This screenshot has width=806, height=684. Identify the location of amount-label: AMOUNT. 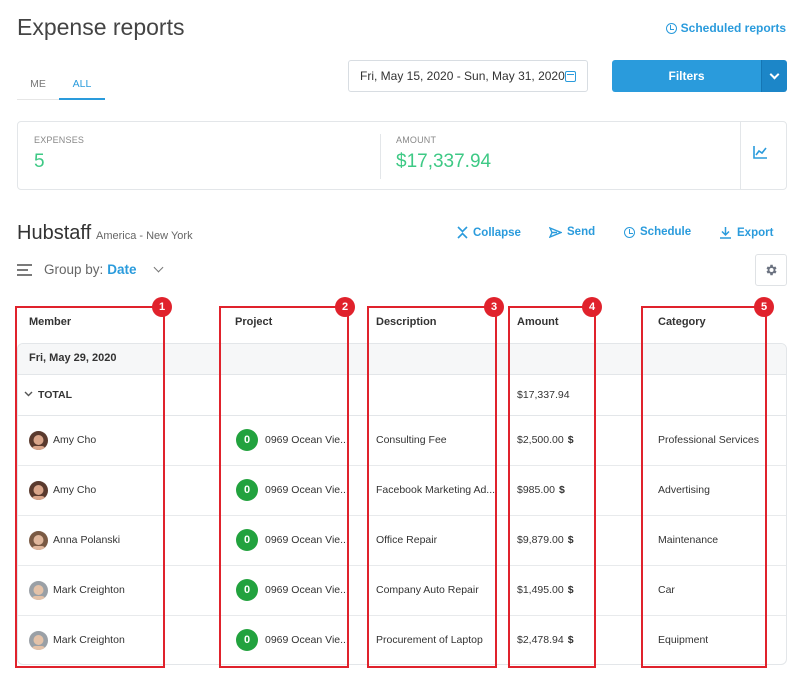
(416, 140).